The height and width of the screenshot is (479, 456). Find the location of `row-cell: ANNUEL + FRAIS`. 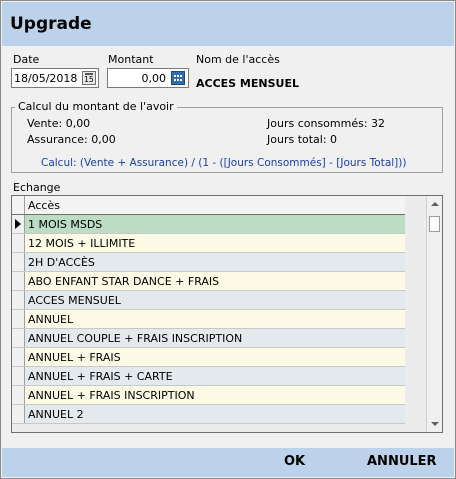

row-cell: ANNUEL + FRAIS is located at coordinates (74, 357).